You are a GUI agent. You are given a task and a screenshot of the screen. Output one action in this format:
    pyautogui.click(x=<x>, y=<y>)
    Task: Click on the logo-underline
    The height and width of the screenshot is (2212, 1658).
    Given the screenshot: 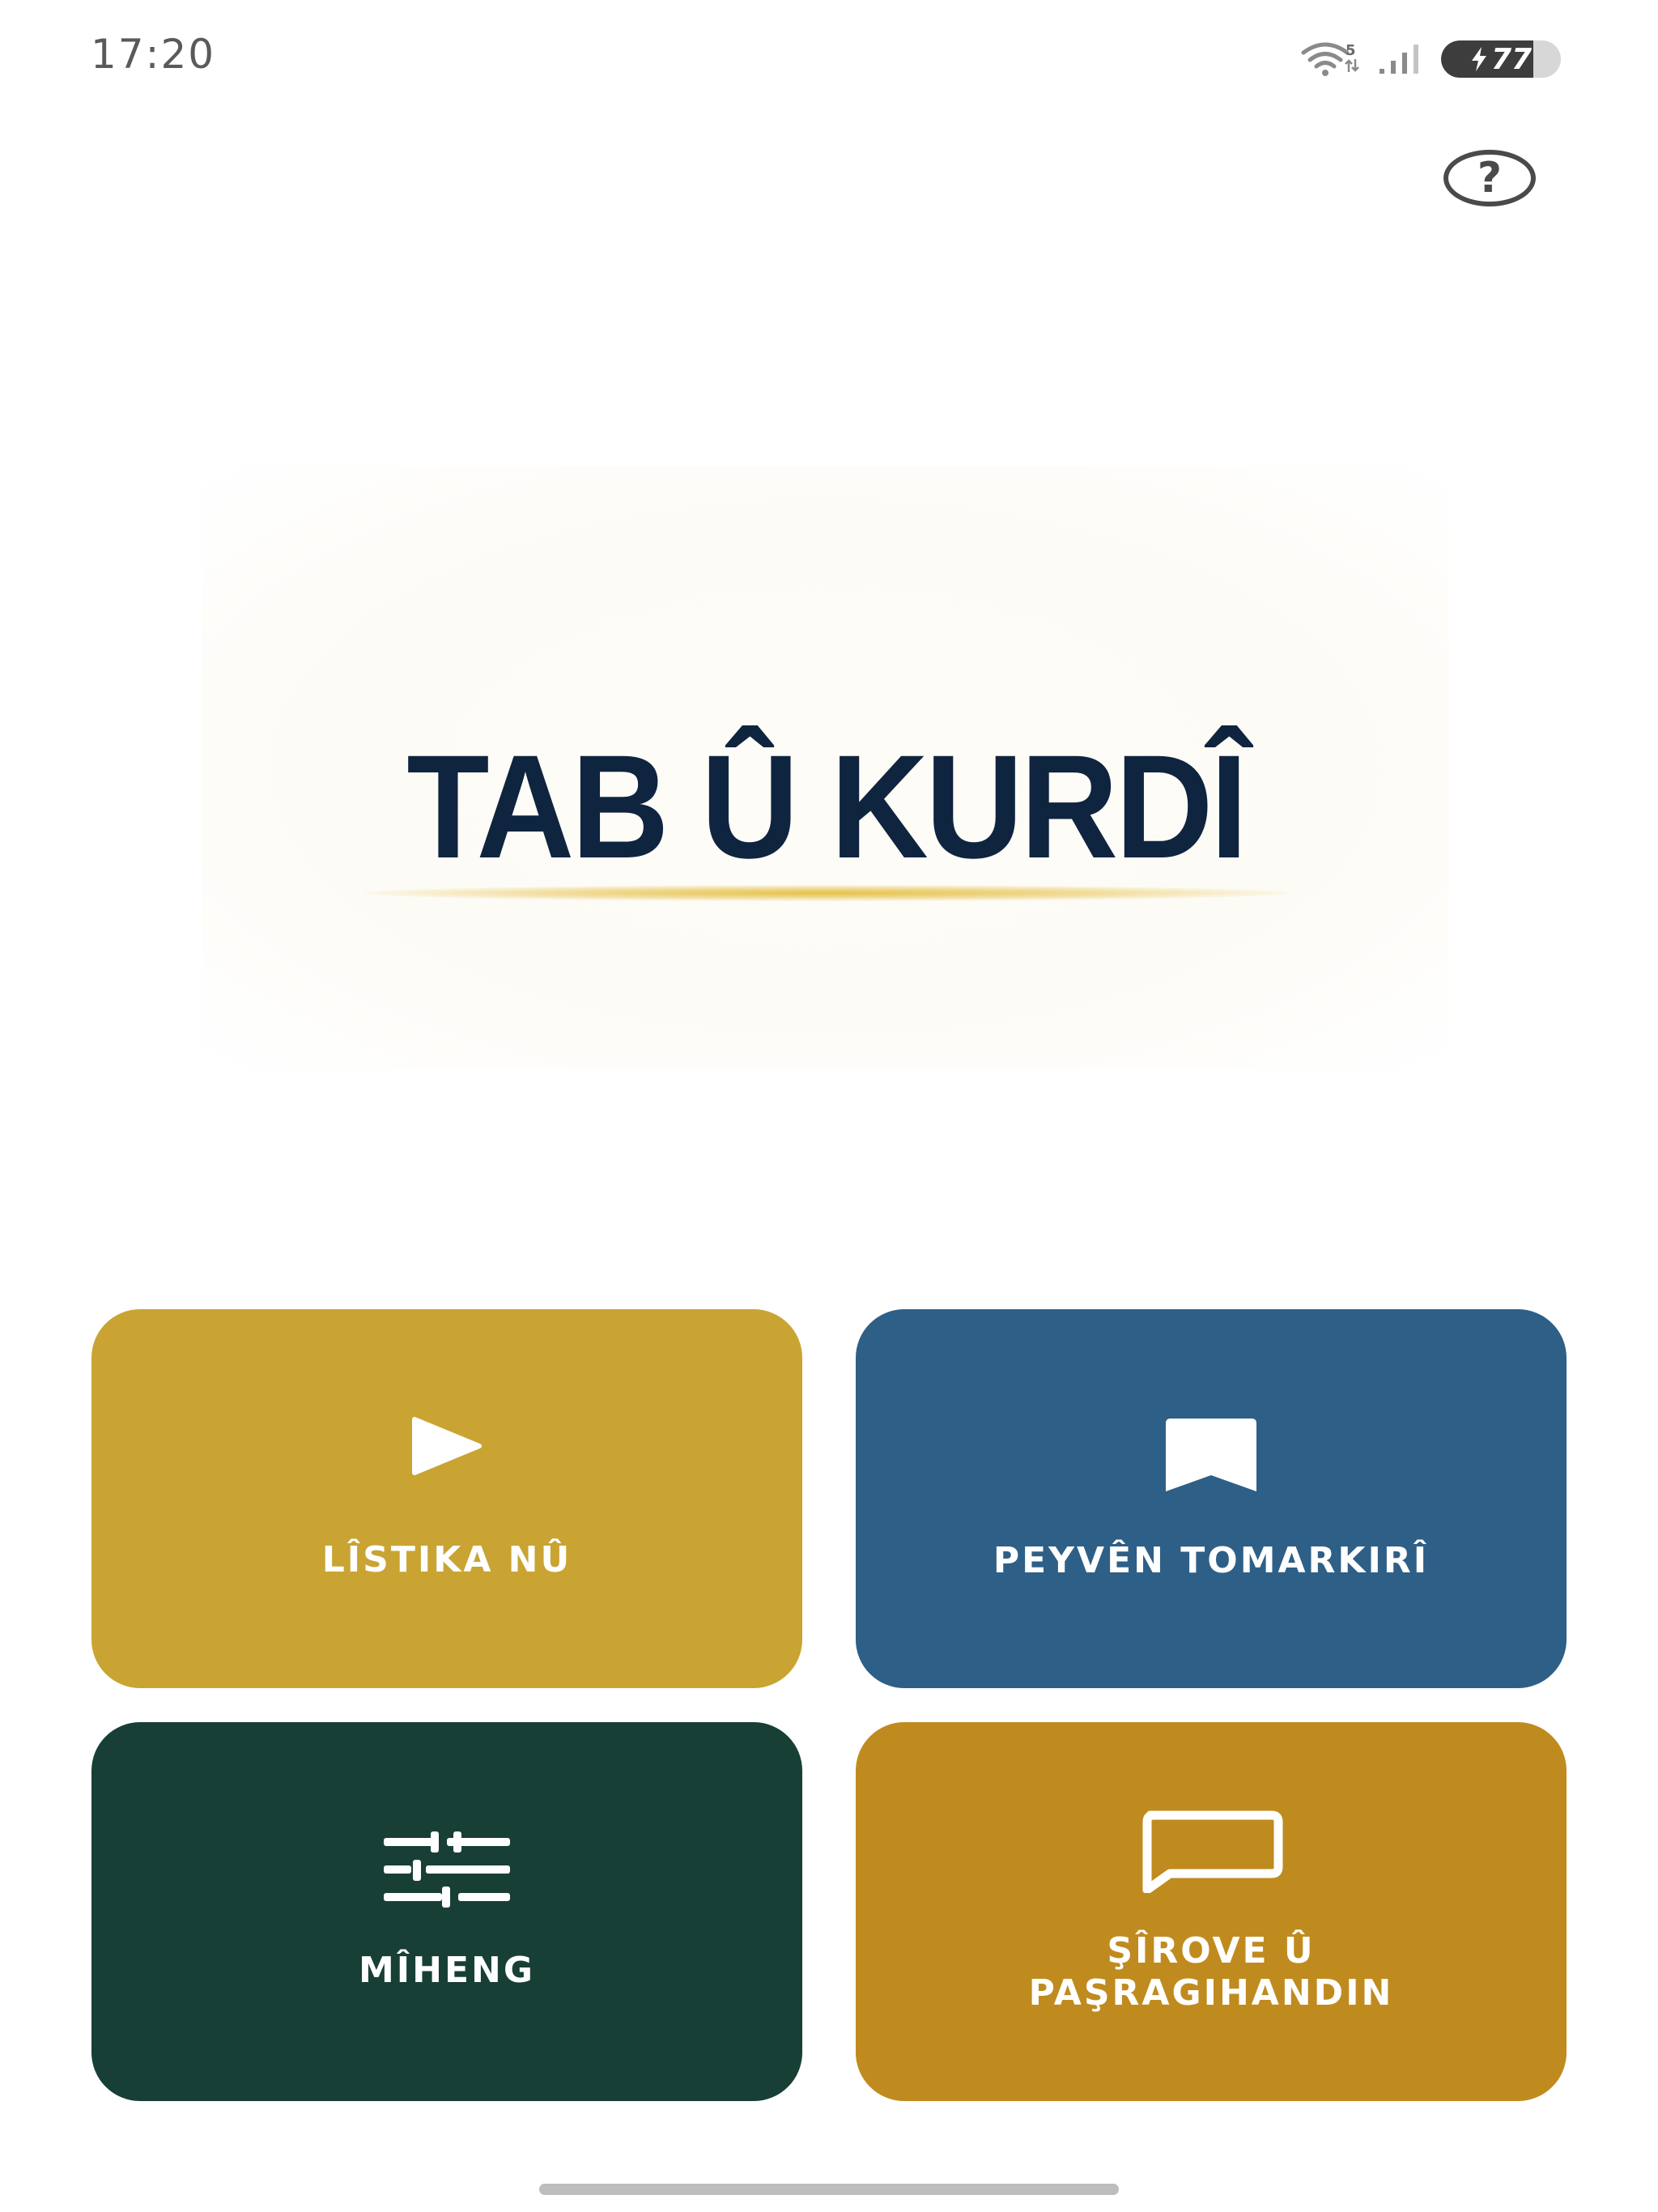 What is the action you would take?
    pyautogui.click(x=825, y=893)
    